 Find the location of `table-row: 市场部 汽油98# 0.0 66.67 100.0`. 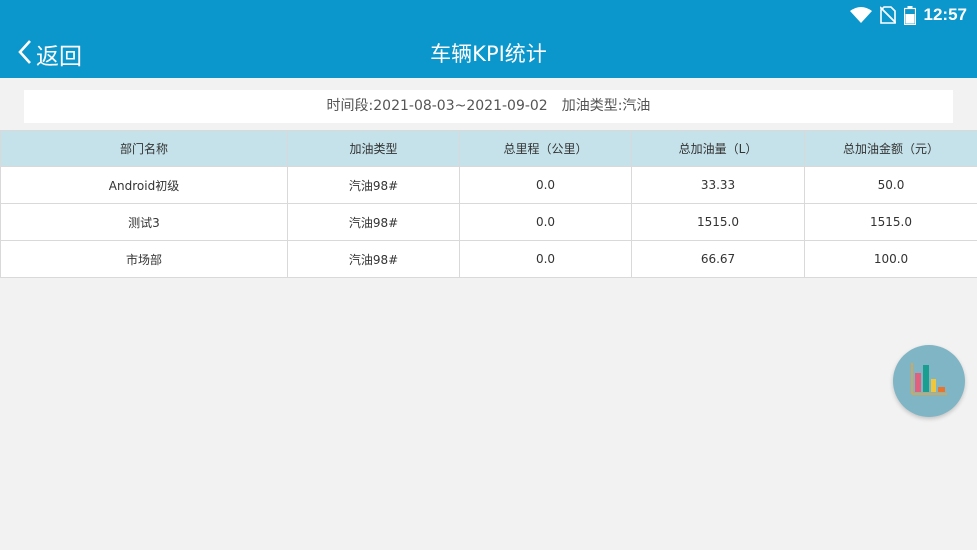

table-row: 市场部 汽油98# 0.0 66.67 100.0 is located at coordinates (488, 259).